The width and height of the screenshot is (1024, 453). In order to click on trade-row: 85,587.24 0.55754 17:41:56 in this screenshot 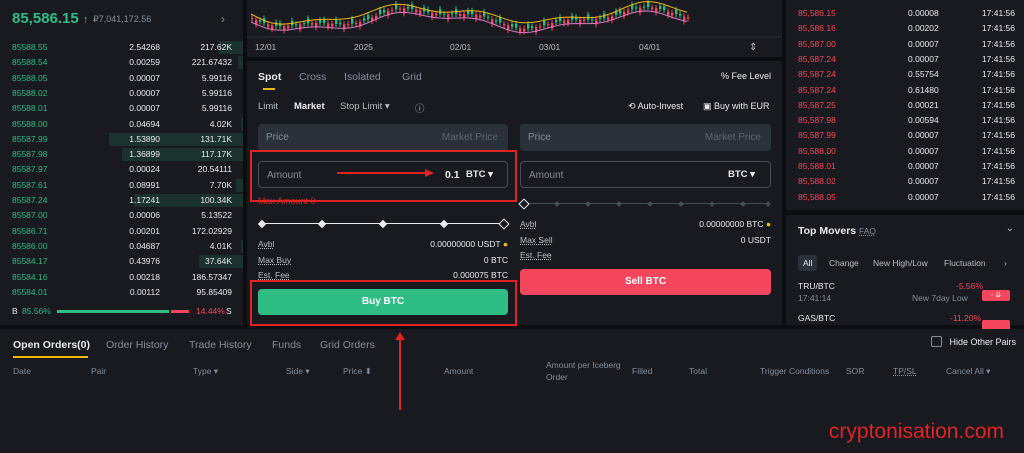, I will do `click(905, 74)`.